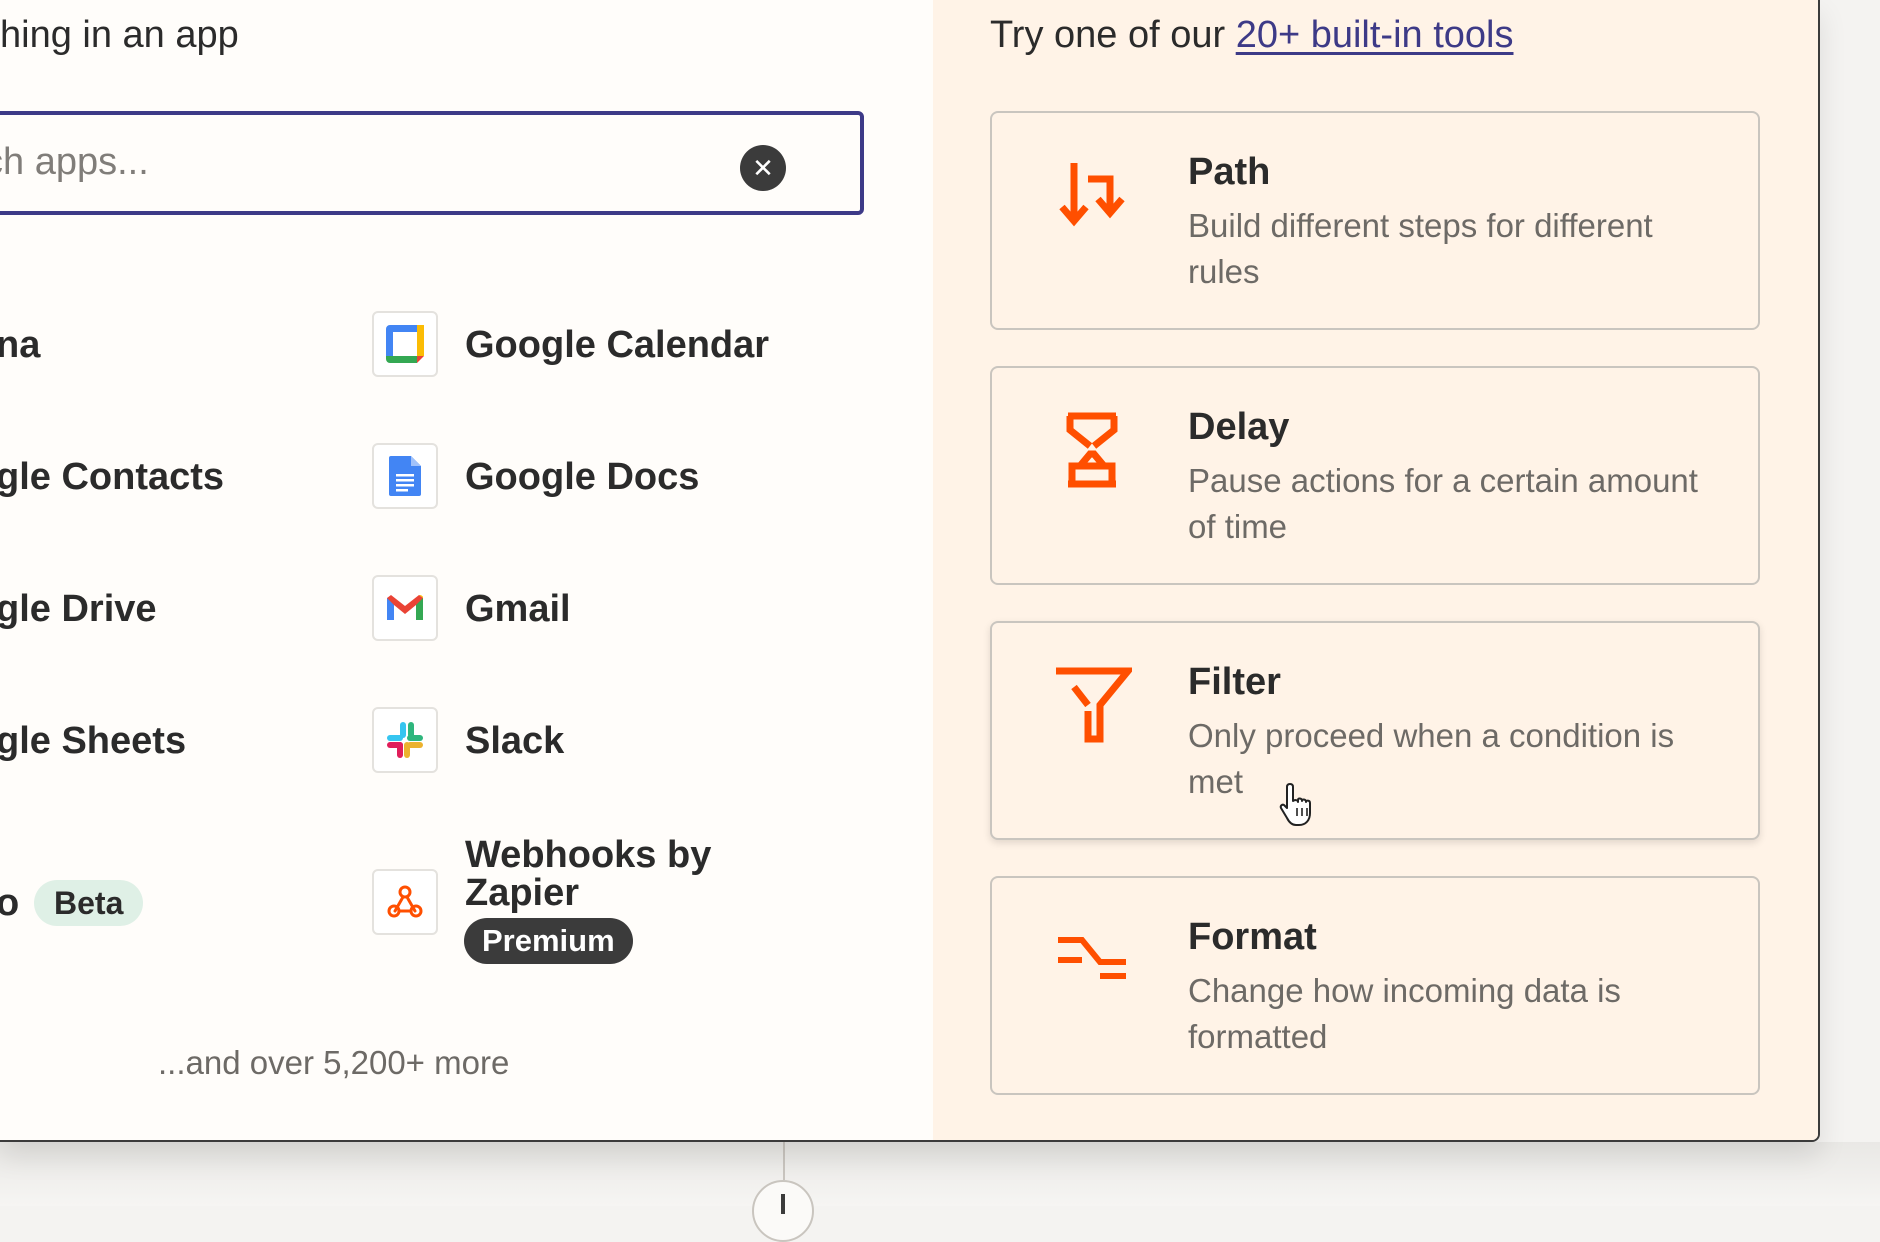 Image resolution: width=1880 pixels, height=1242 pixels. What do you see at coordinates (119, 35) in the screenshot?
I see `panel-heading: hing in an app` at bounding box center [119, 35].